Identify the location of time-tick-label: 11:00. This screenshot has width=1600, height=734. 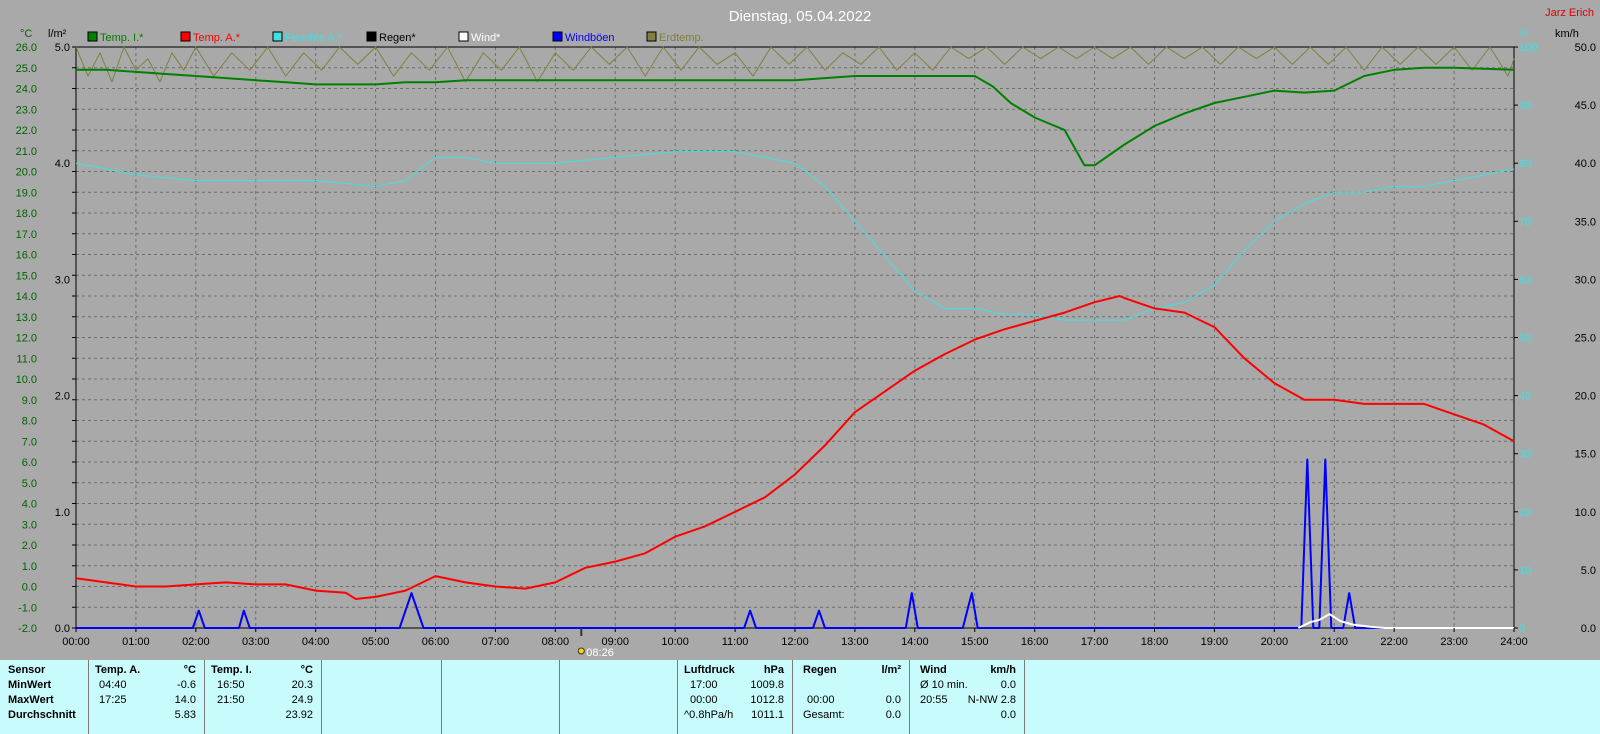
(735, 642).